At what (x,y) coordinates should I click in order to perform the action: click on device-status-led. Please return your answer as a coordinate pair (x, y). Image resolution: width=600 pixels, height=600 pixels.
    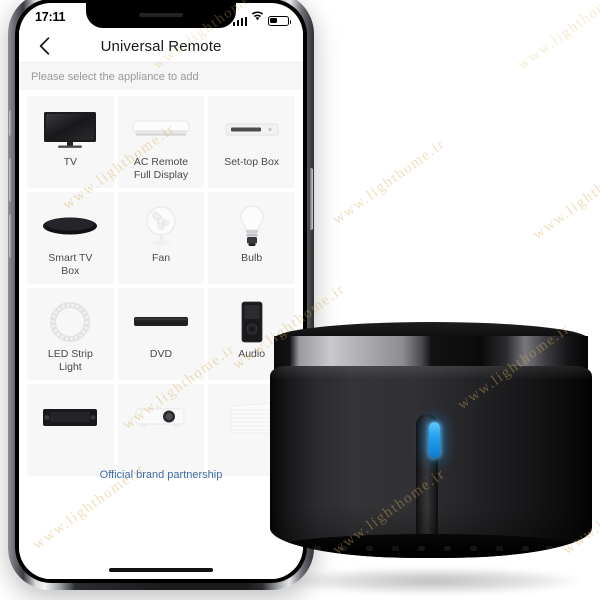
    Looking at the image, I should click on (434, 440).